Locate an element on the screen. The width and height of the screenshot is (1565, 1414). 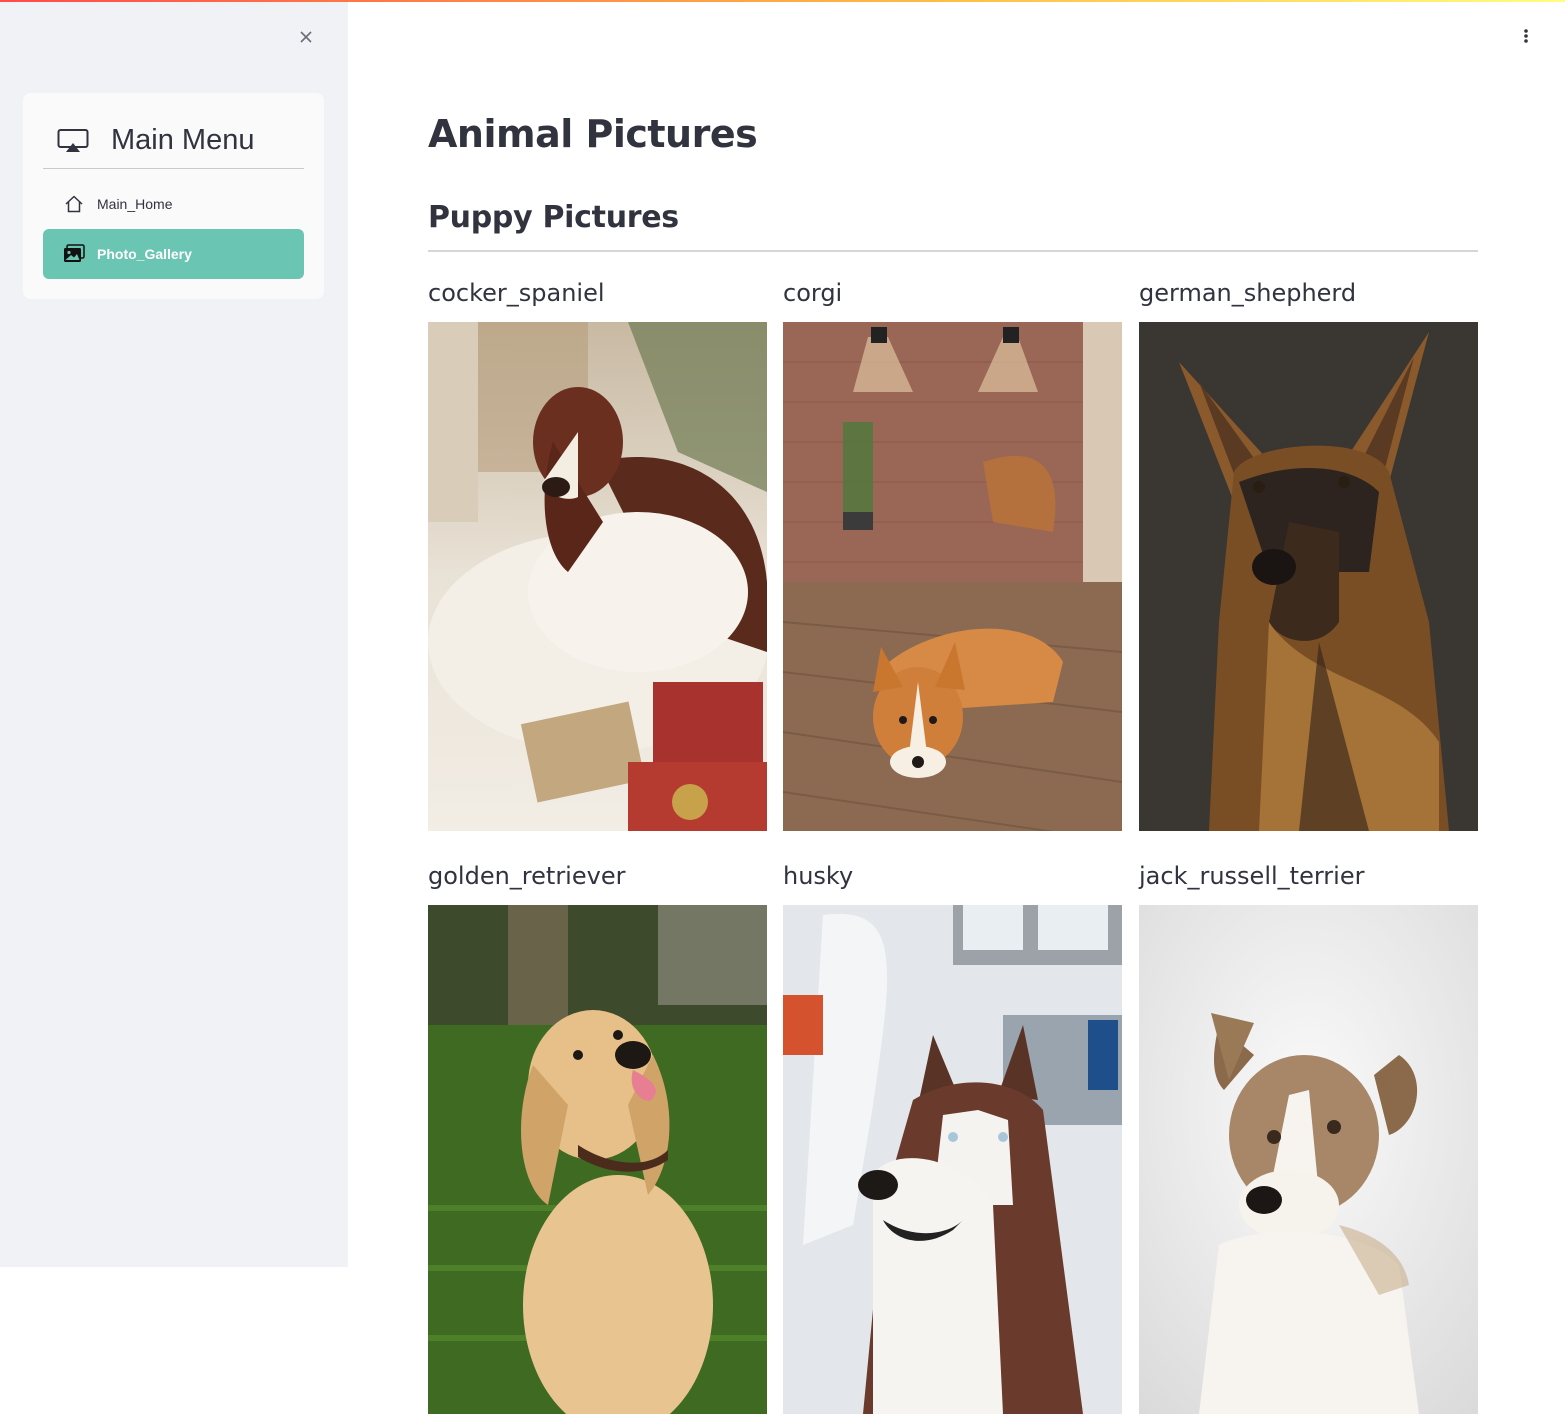
images-icon is located at coordinates (74, 254).